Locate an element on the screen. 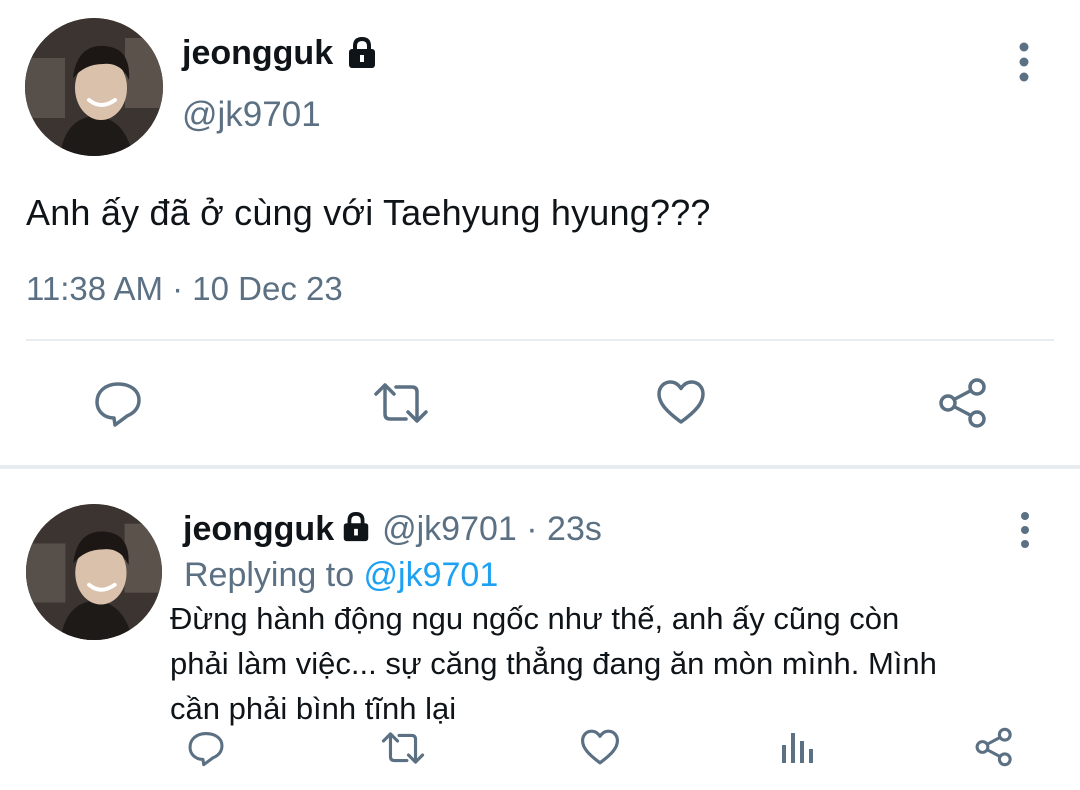 The height and width of the screenshot is (790, 1080). reply-header: jeongguk @jk9701 · 23s is located at coordinates (392, 529).